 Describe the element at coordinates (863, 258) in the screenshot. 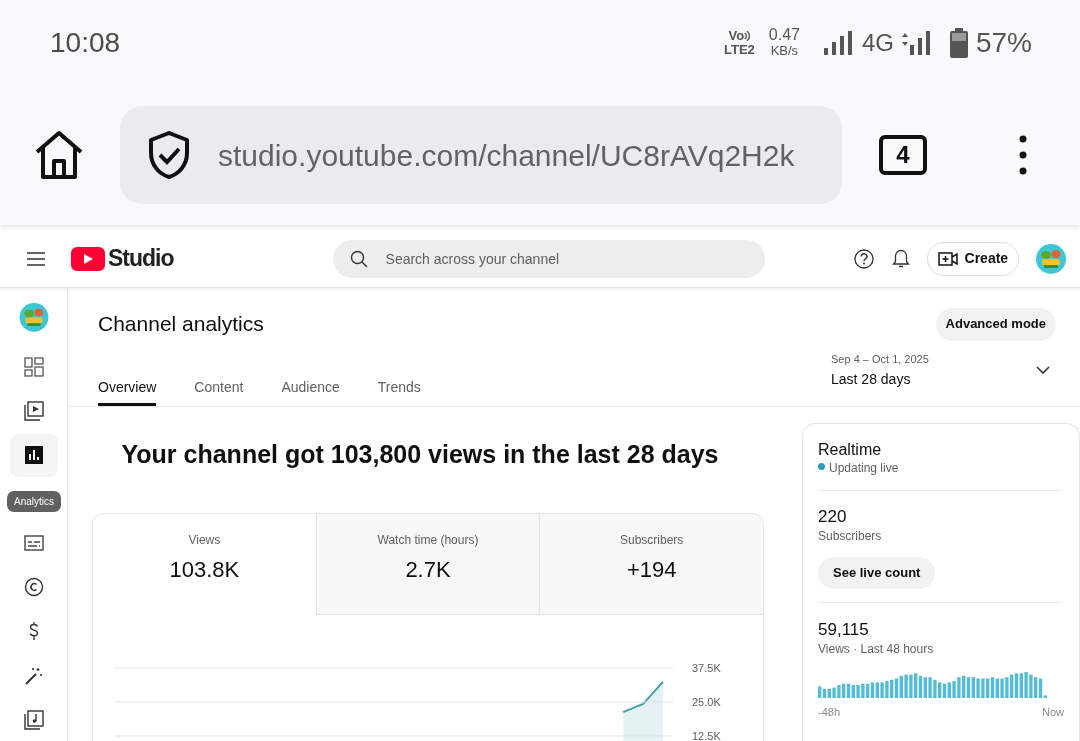

I see `help-icon` at that location.